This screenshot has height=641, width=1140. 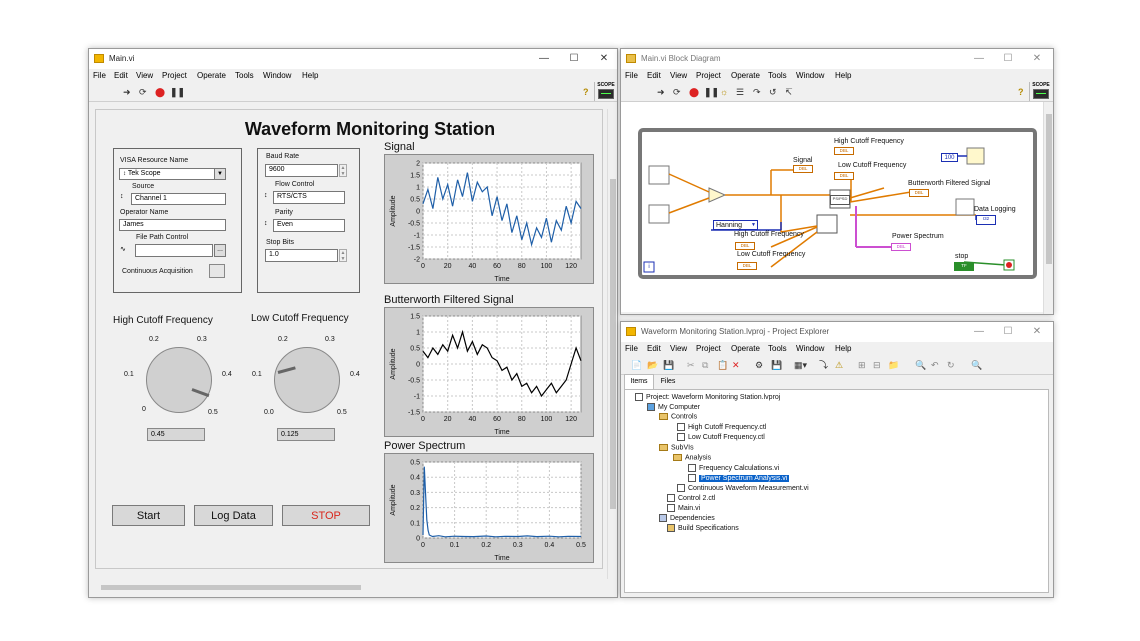 What do you see at coordinates (307, 380) in the screenshot?
I see `low-cutoff-knob` at bounding box center [307, 380].